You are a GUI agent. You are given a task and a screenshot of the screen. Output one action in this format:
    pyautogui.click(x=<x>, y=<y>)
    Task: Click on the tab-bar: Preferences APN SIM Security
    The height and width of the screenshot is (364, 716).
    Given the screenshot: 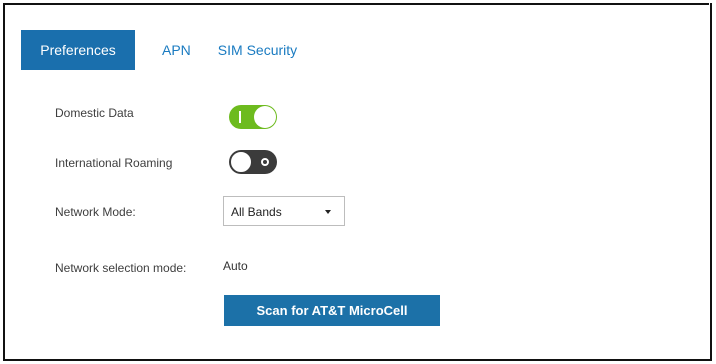 What is the action you would take?
    pyautogui.click(x=166, y=50)
    